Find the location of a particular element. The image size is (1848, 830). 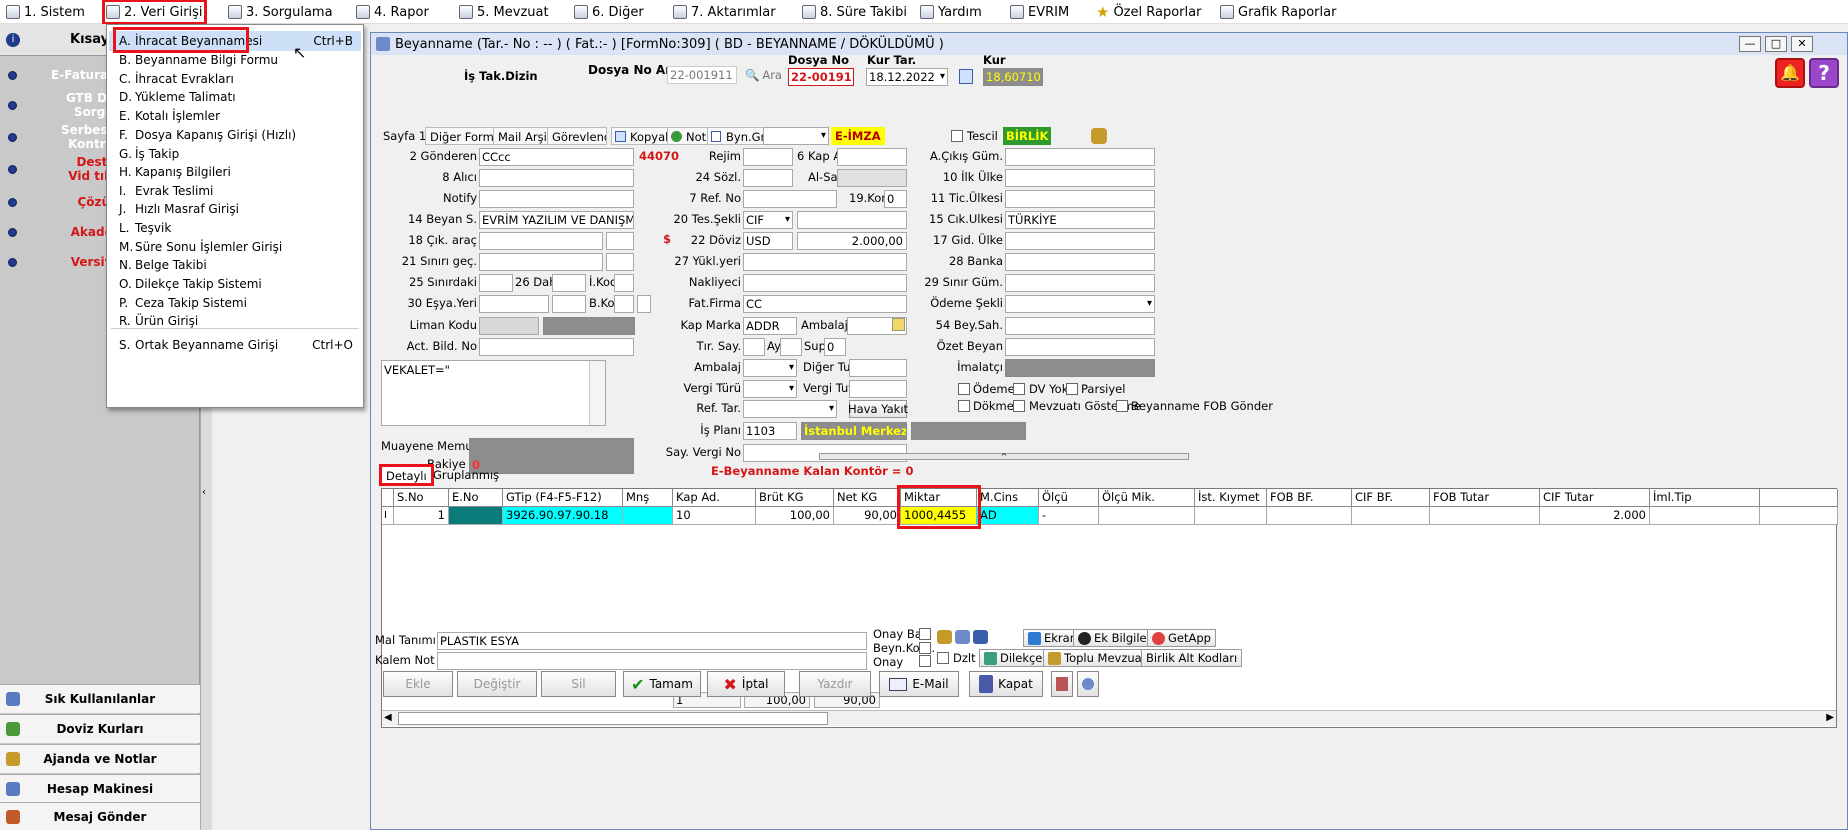

sozl-input is located at coordinates (768, 178).